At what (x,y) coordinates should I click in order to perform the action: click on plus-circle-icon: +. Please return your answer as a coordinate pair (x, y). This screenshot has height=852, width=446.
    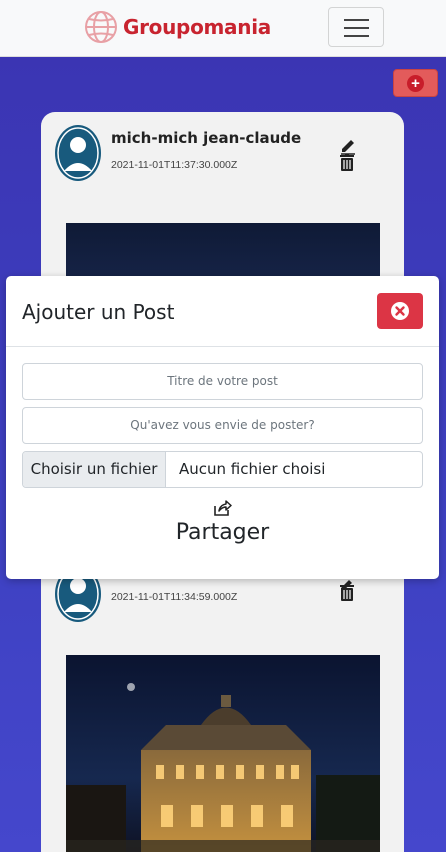
    Looking at the image, I should click on (415, 83).